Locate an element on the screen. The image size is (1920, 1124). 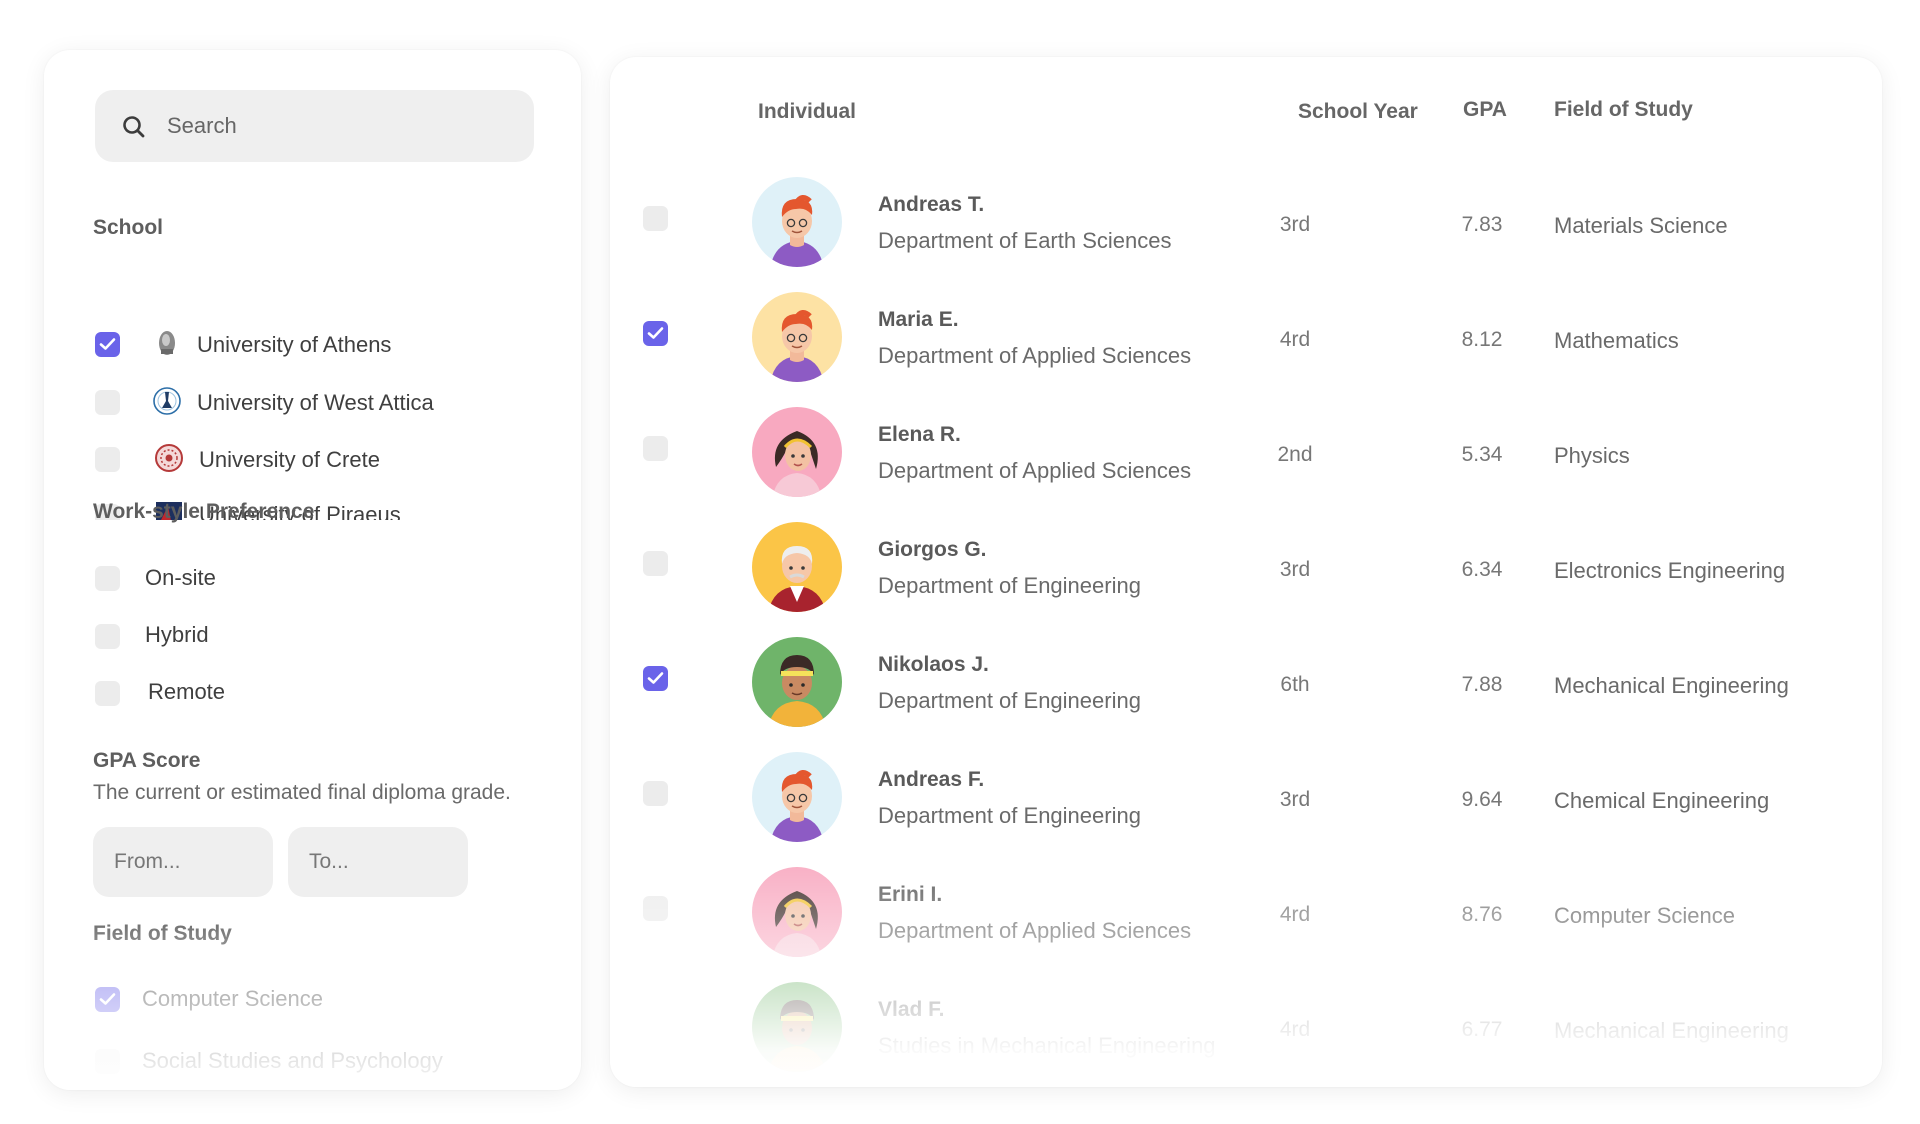
student-field-of-study: Computer Science is located at coordinates (1644, 915).